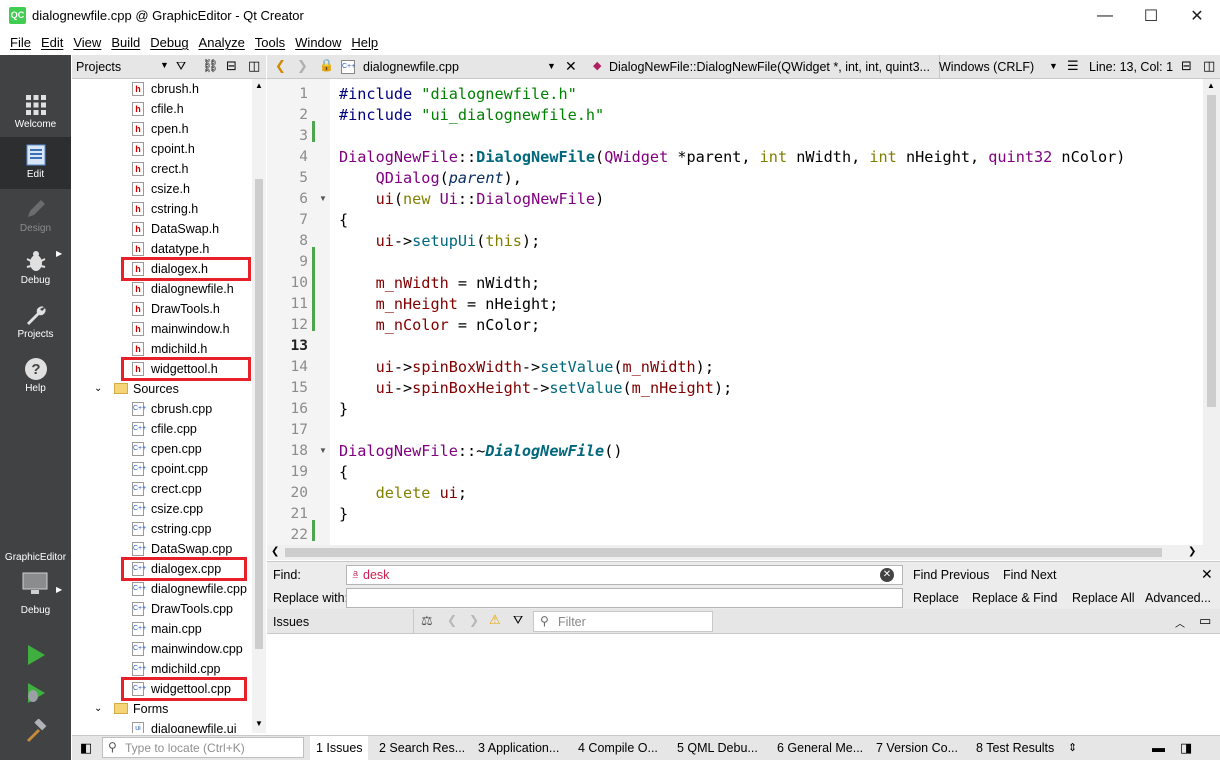 The image size is (1220, 760). I want to click on close-pane-icon: ▭, so click(1205, 621).